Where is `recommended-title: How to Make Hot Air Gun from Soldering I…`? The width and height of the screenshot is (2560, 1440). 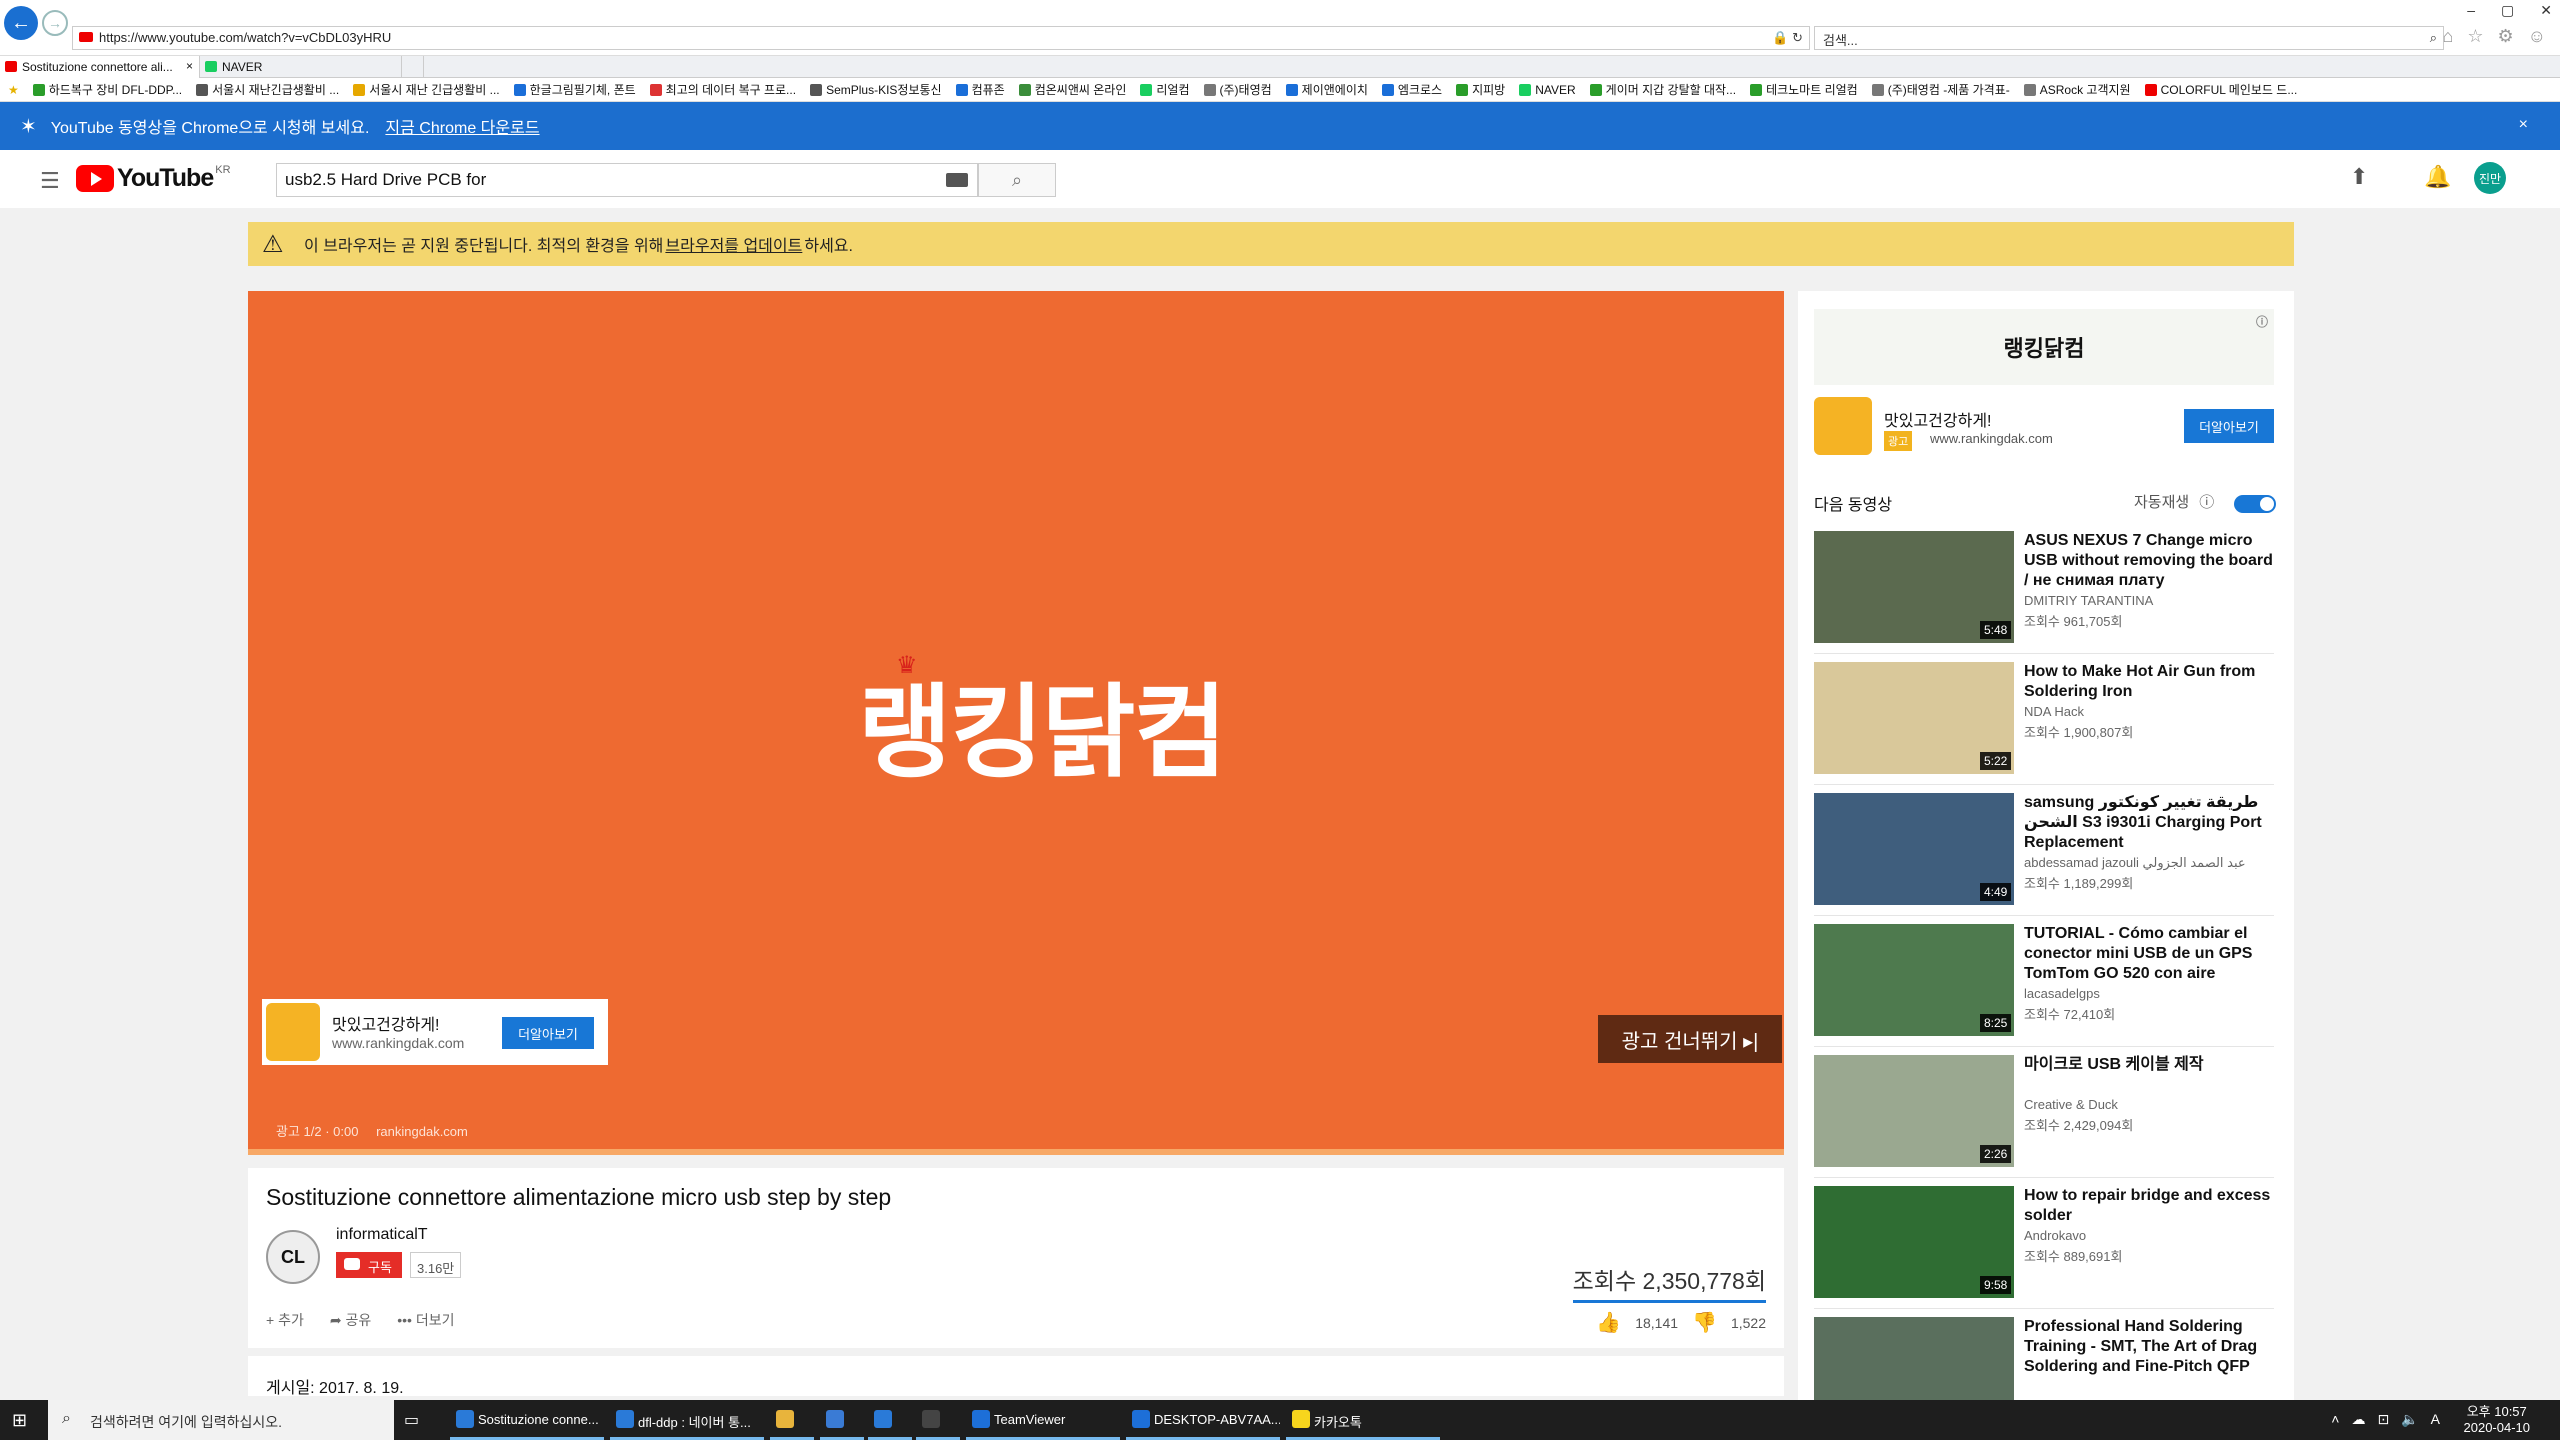 recommended-title: How to Make Hot Air Gun from Soldering I… is located at coordinates (2149, 682).